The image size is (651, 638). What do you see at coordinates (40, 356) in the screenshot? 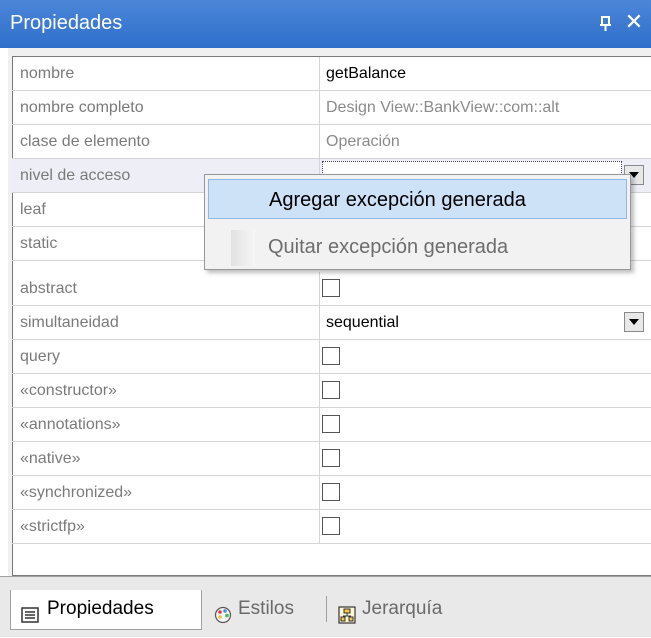
I see `property-label: query` at bounding box center [40, 356].